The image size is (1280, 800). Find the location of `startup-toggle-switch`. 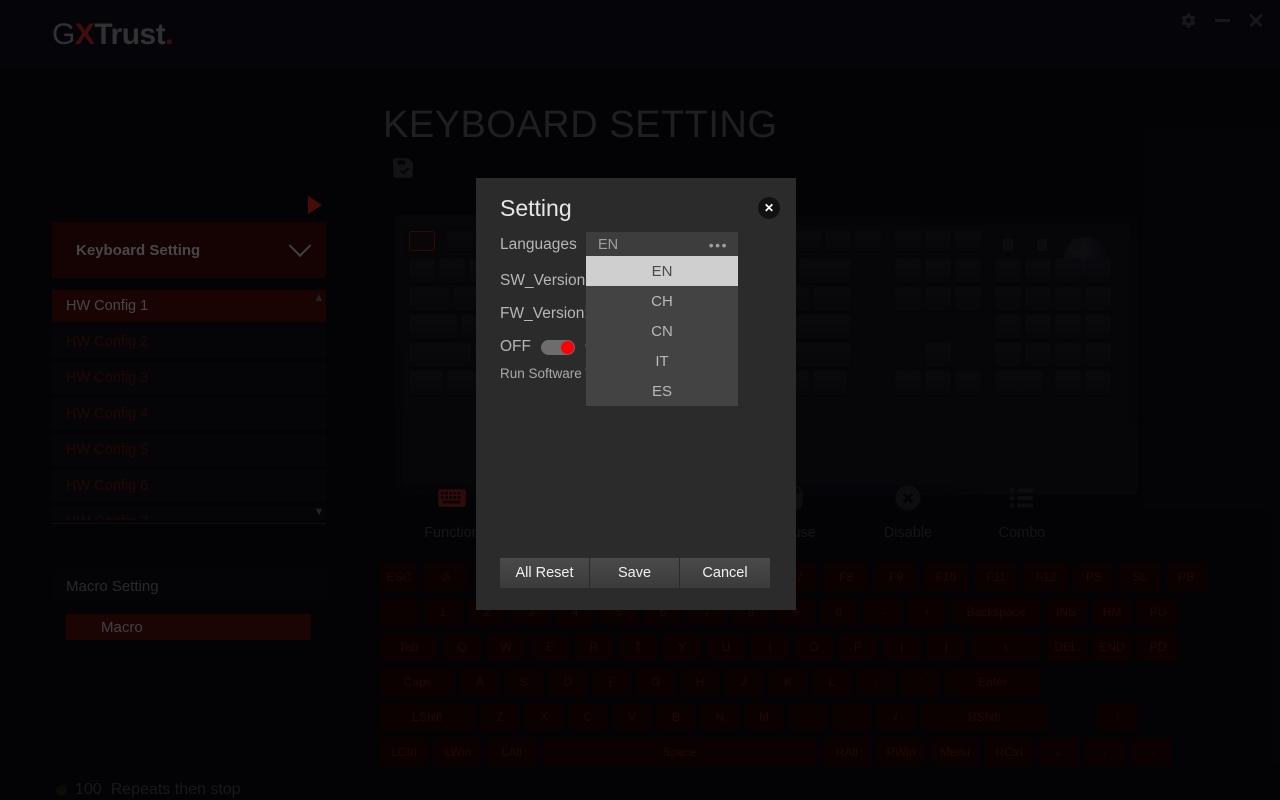

startup-toggle-switch is located at coordinates (558, 347).